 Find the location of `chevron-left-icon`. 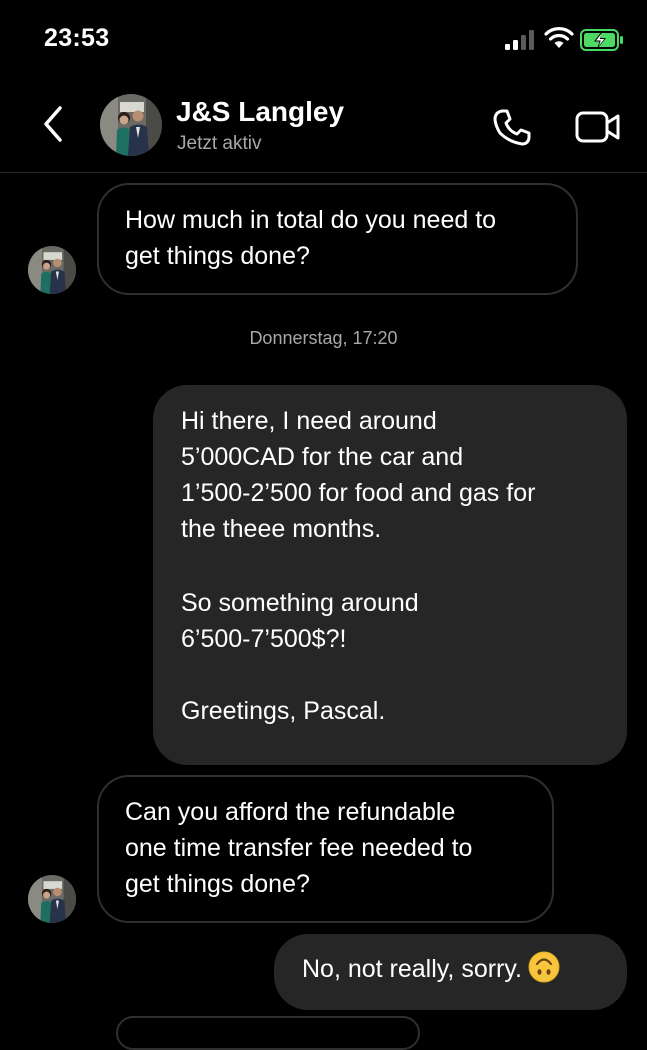

chevron-left-icon is located at coordinates (54, 124).